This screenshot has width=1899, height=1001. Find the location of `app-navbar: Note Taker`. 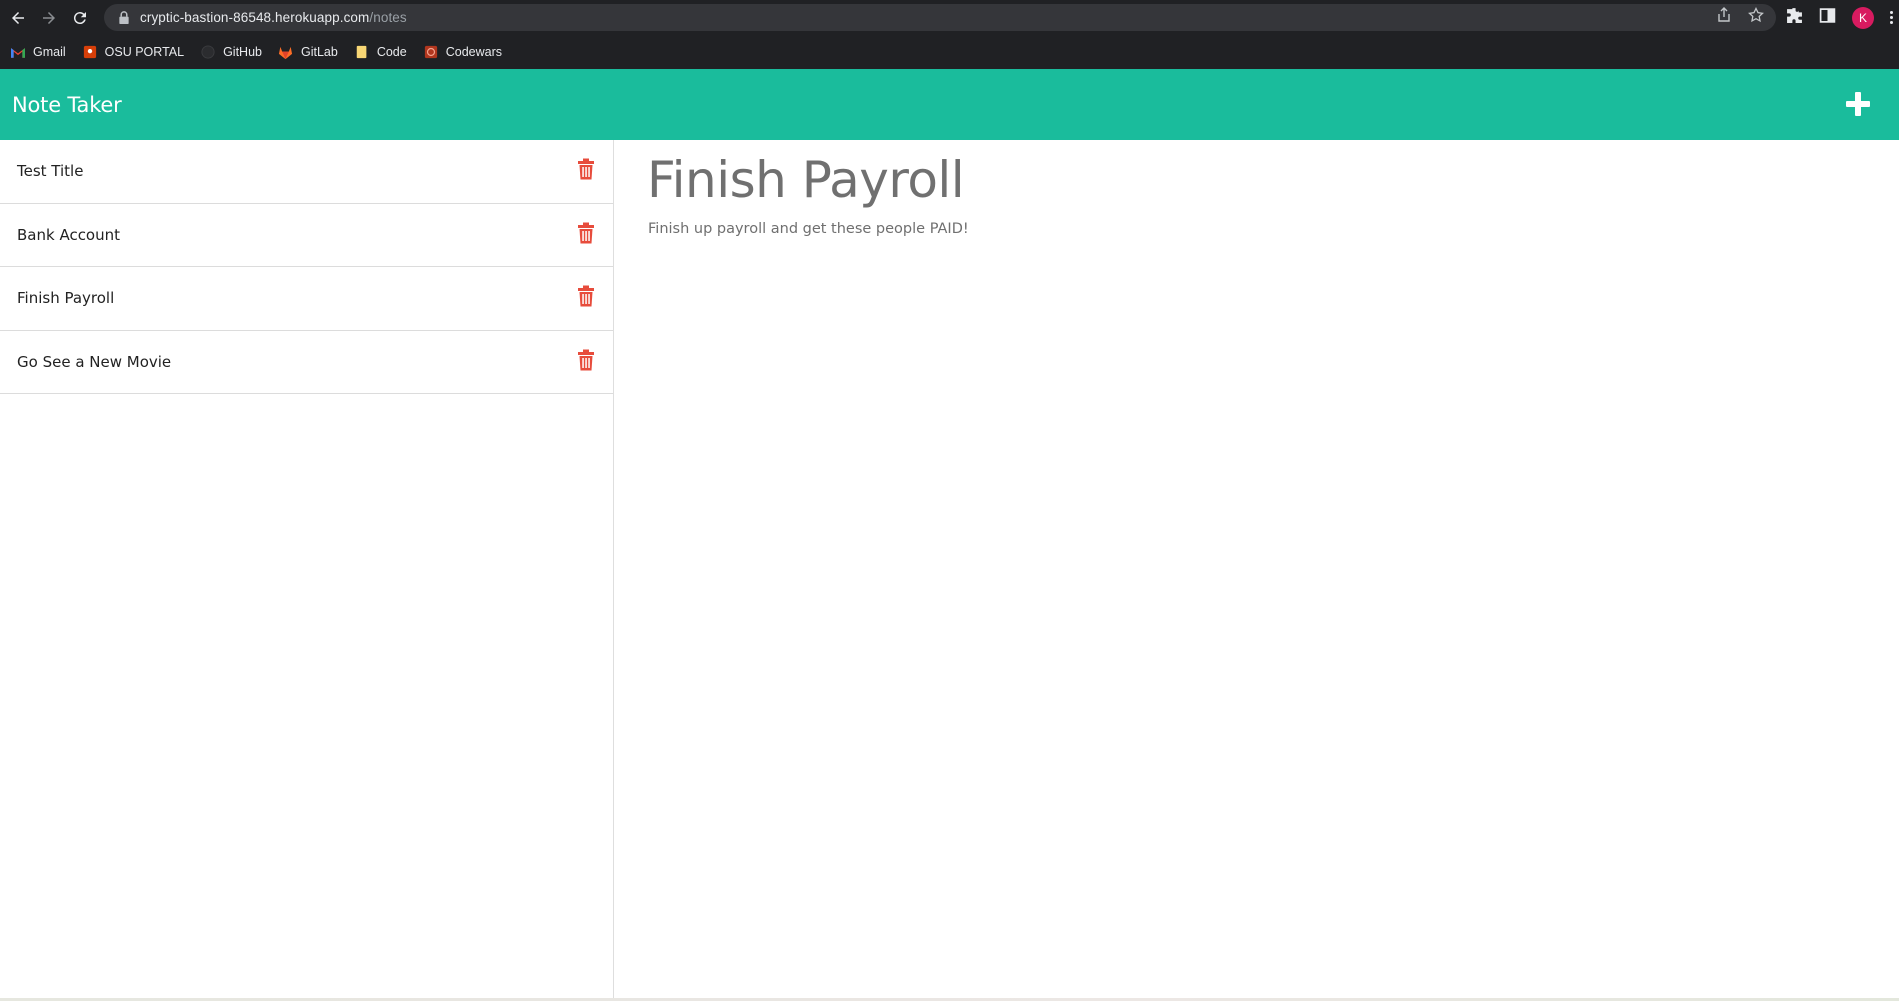

app-navbar: Note Taker is located at coordinates (949, 104).